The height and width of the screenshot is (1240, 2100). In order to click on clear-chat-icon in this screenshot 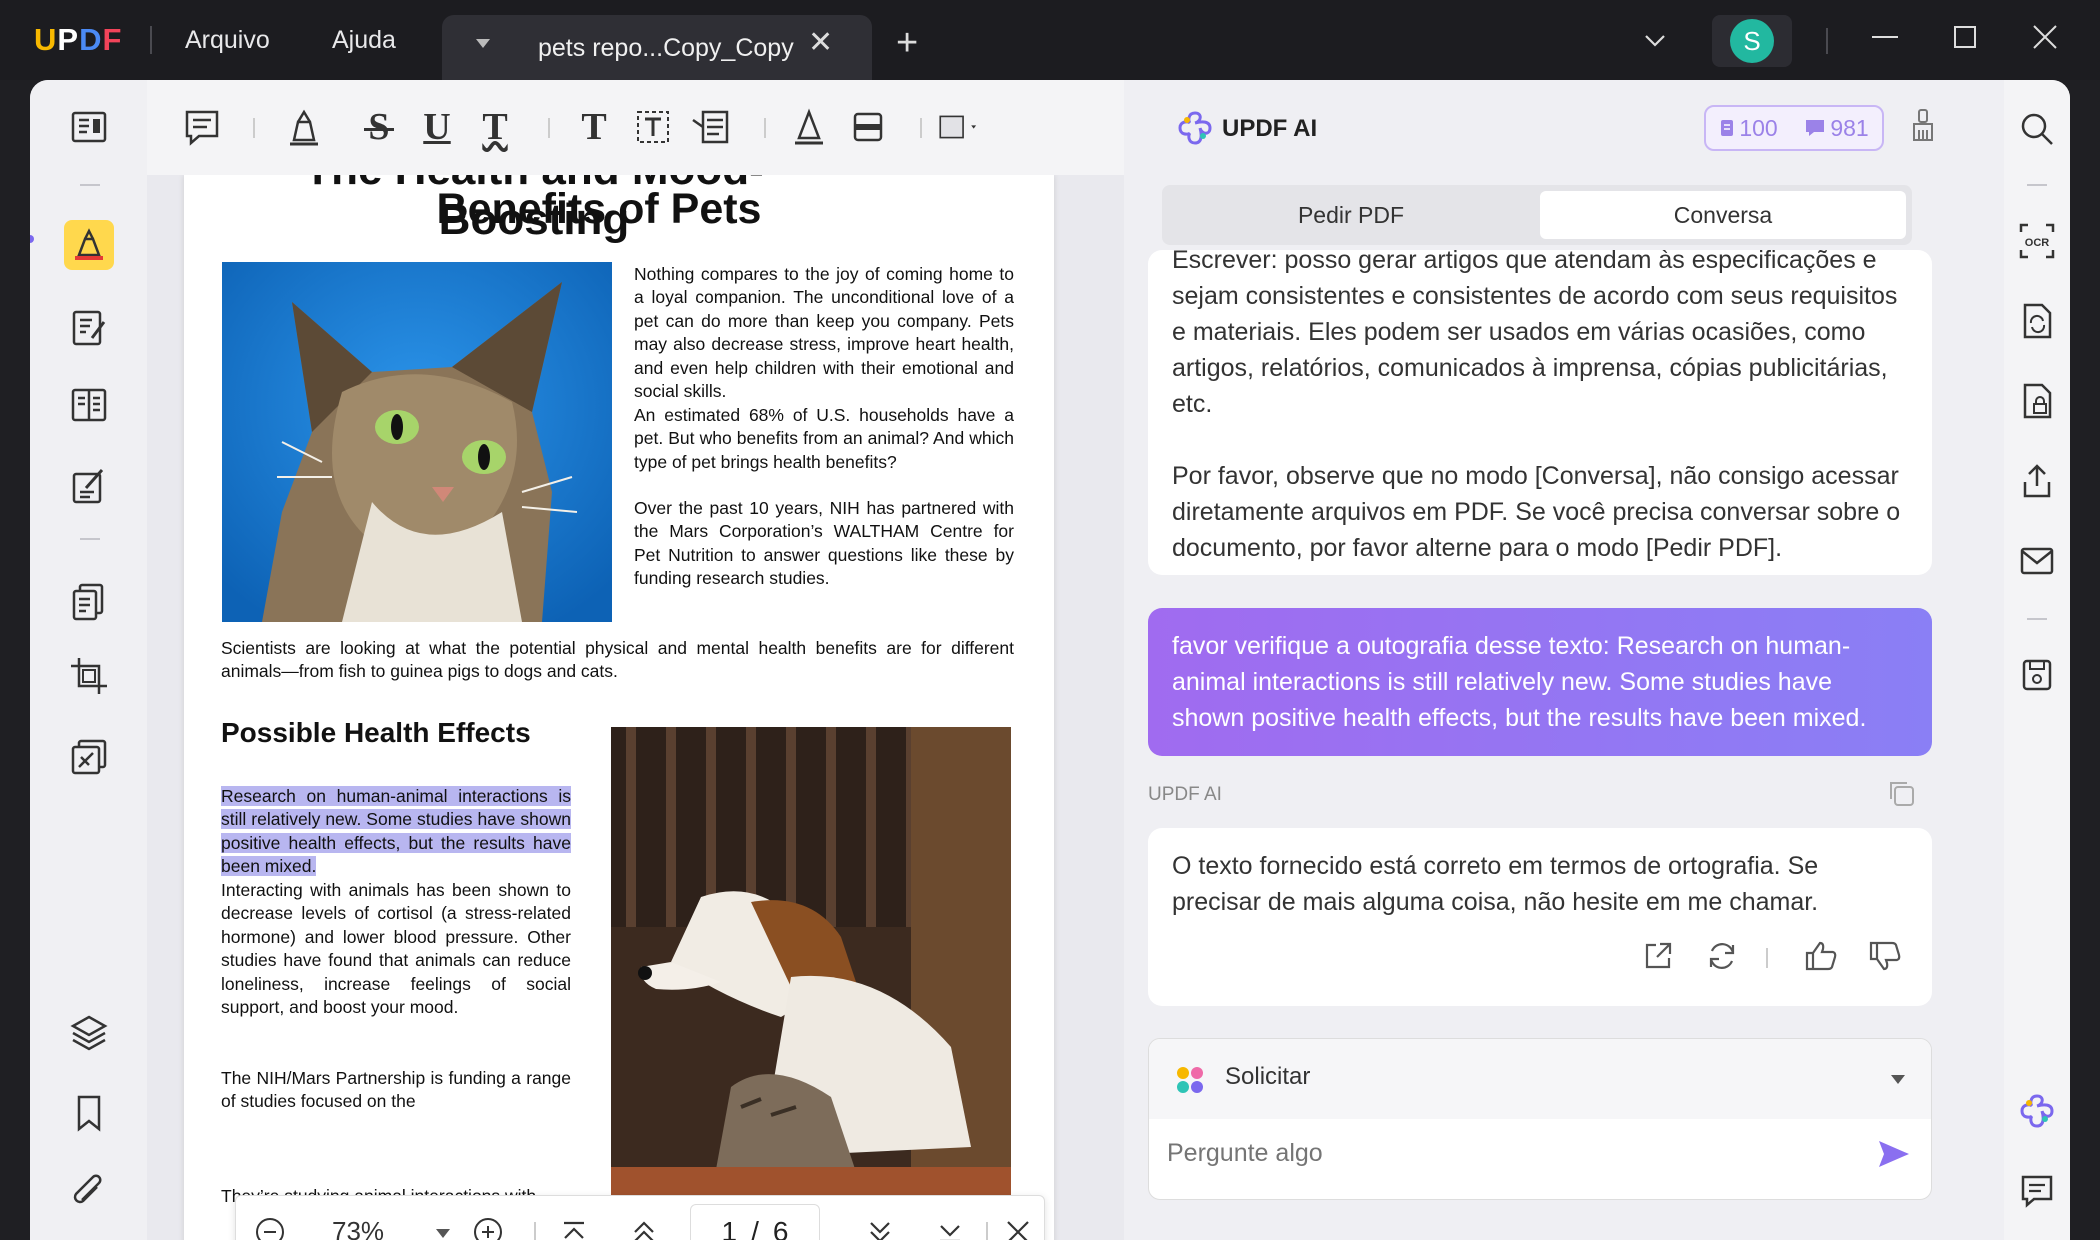, I will do `click(1923, 127)`.